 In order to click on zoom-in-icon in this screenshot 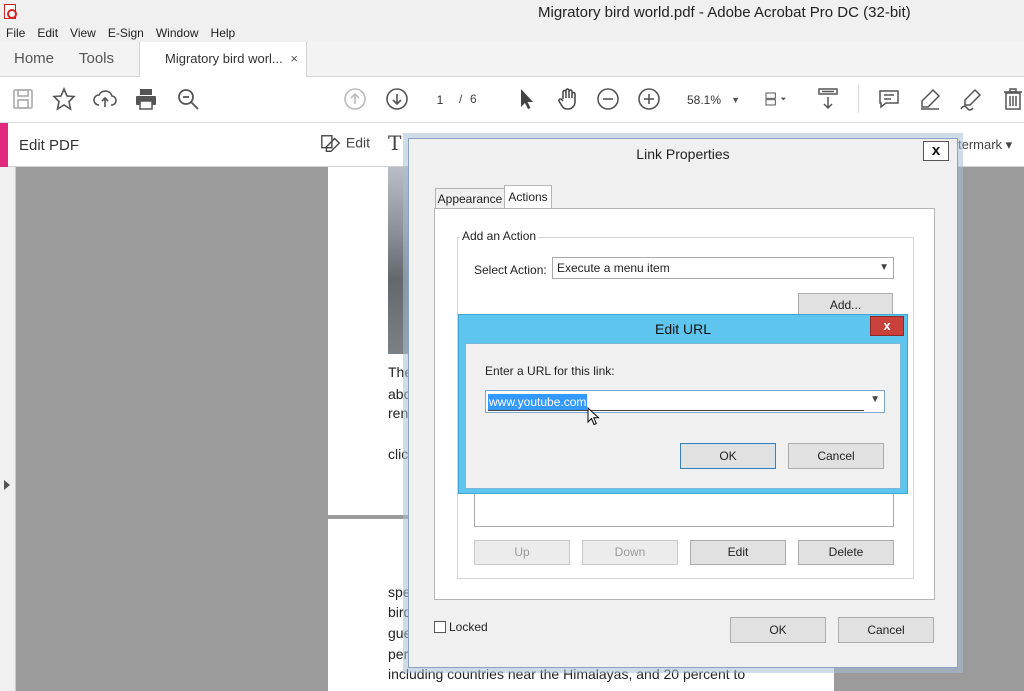, I will do `click(649, 99)`.